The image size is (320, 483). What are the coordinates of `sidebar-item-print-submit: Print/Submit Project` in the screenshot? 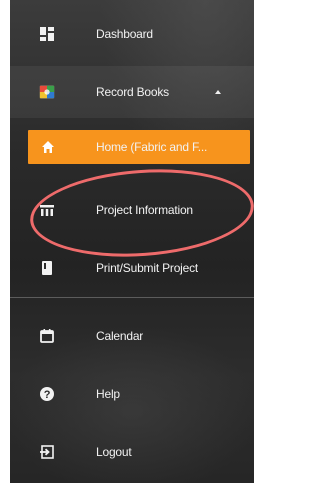 It's located at (132, 268).